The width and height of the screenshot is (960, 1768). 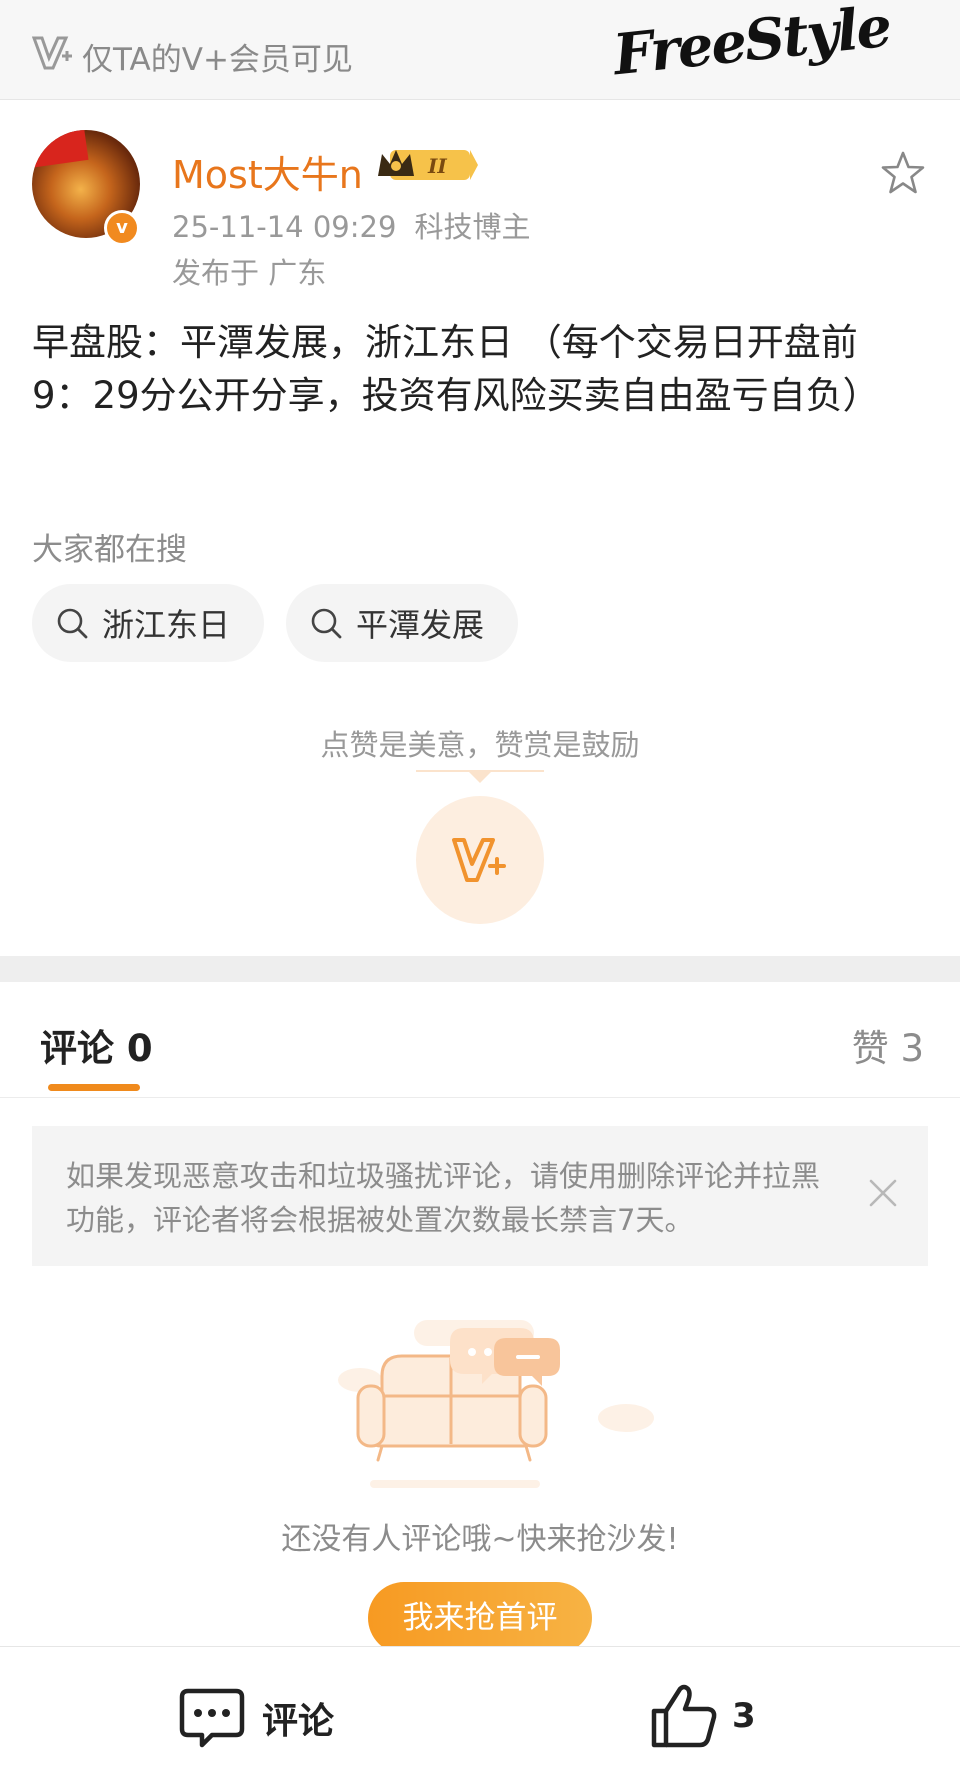 I want to click on search-chip: 浙江东日, so click(x=148, y=623).